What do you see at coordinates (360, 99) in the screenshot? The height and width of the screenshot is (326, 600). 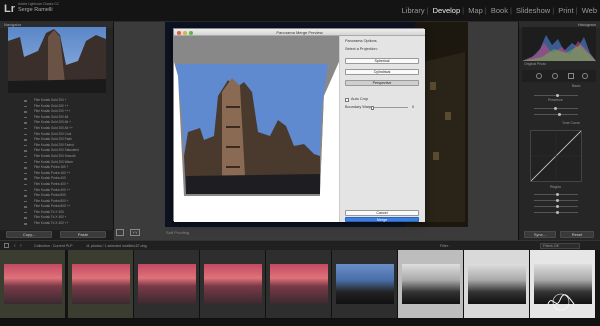 I see `auto-crop-label: Auto Crop` at bounding box center [360, 99].